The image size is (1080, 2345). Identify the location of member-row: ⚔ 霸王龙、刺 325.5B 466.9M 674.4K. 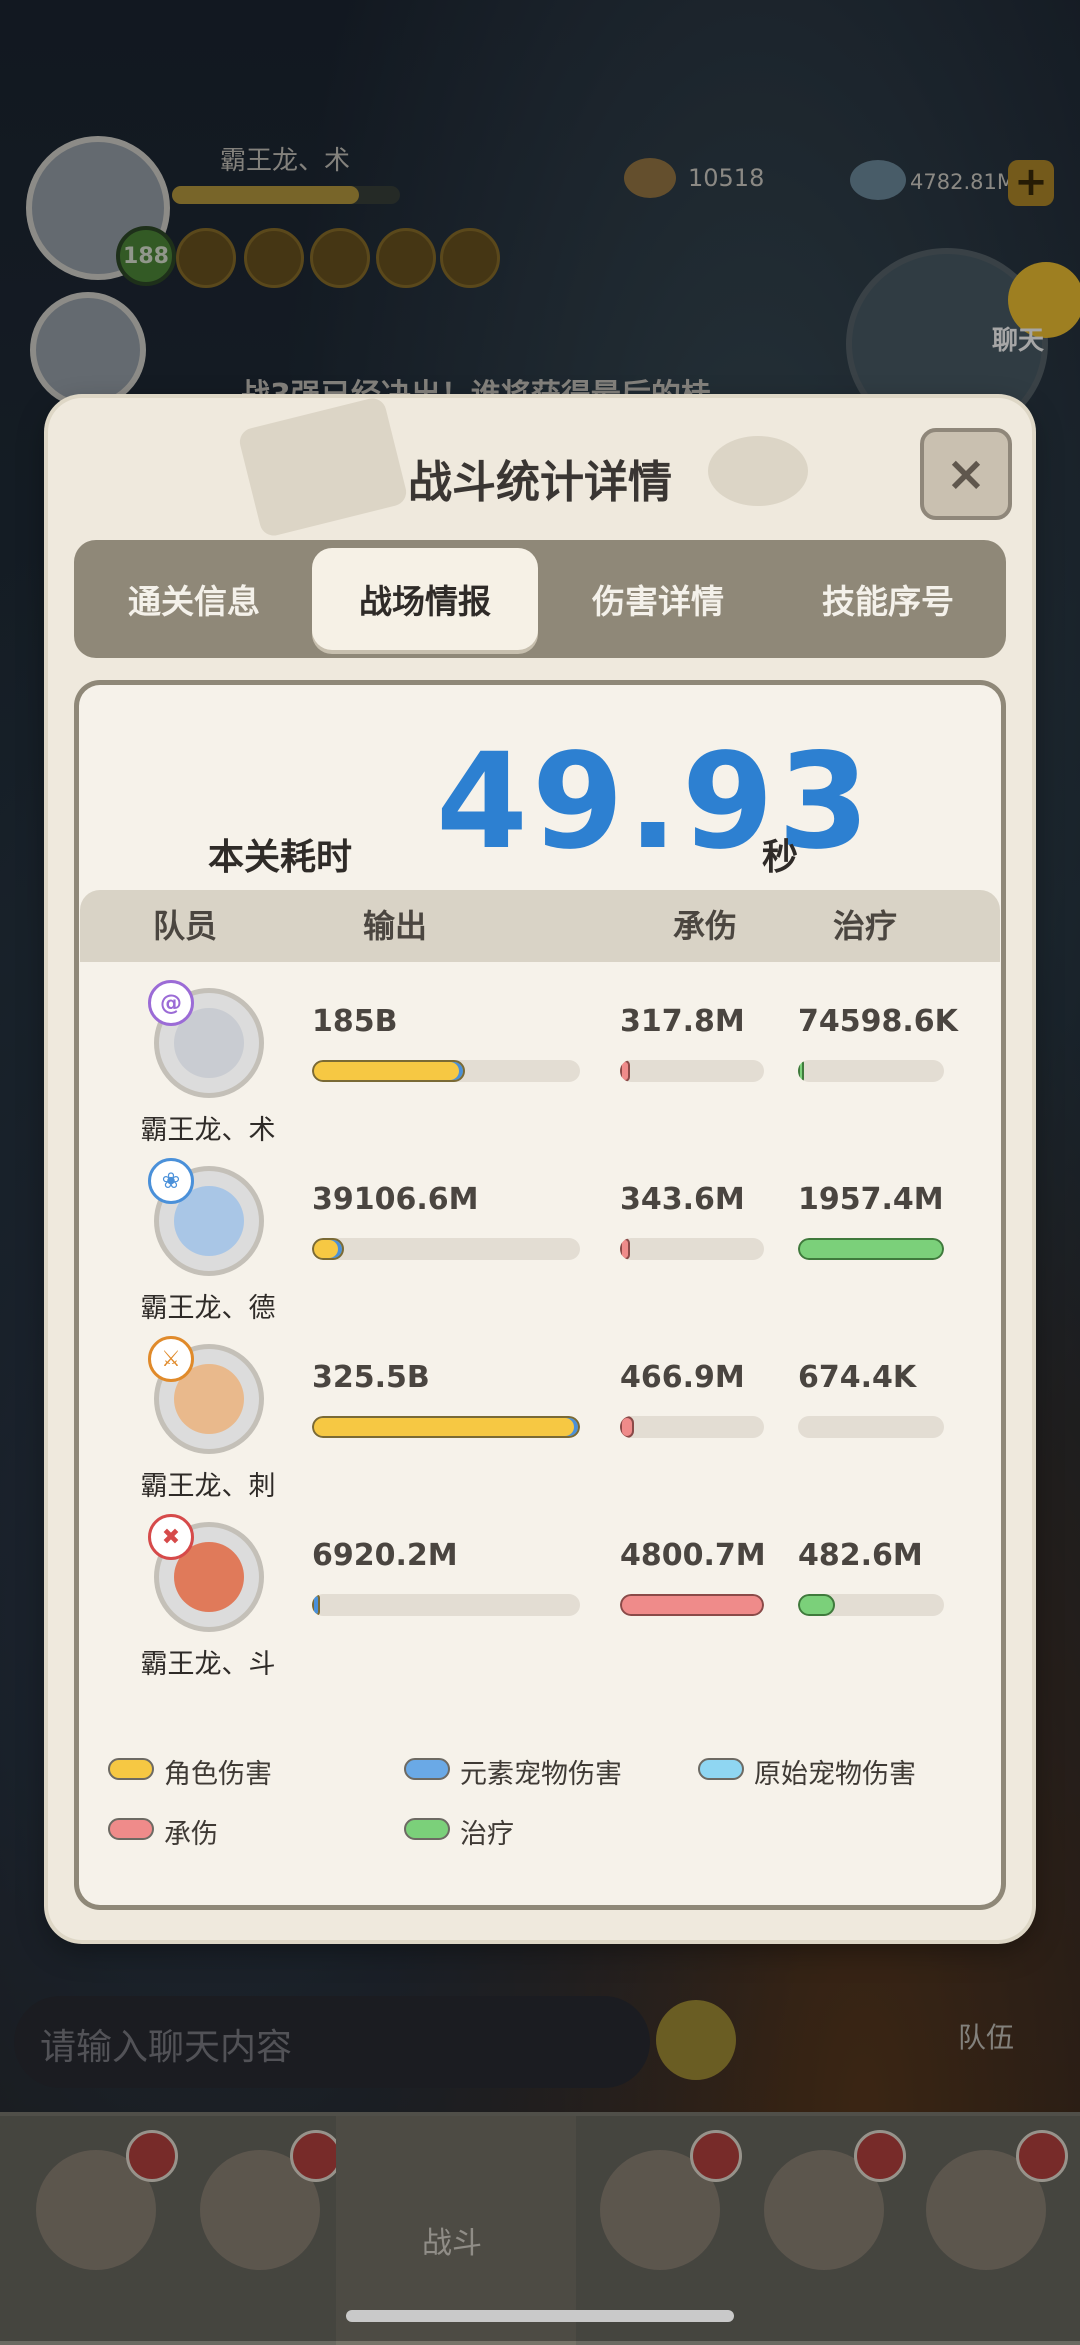
(540, 1429).